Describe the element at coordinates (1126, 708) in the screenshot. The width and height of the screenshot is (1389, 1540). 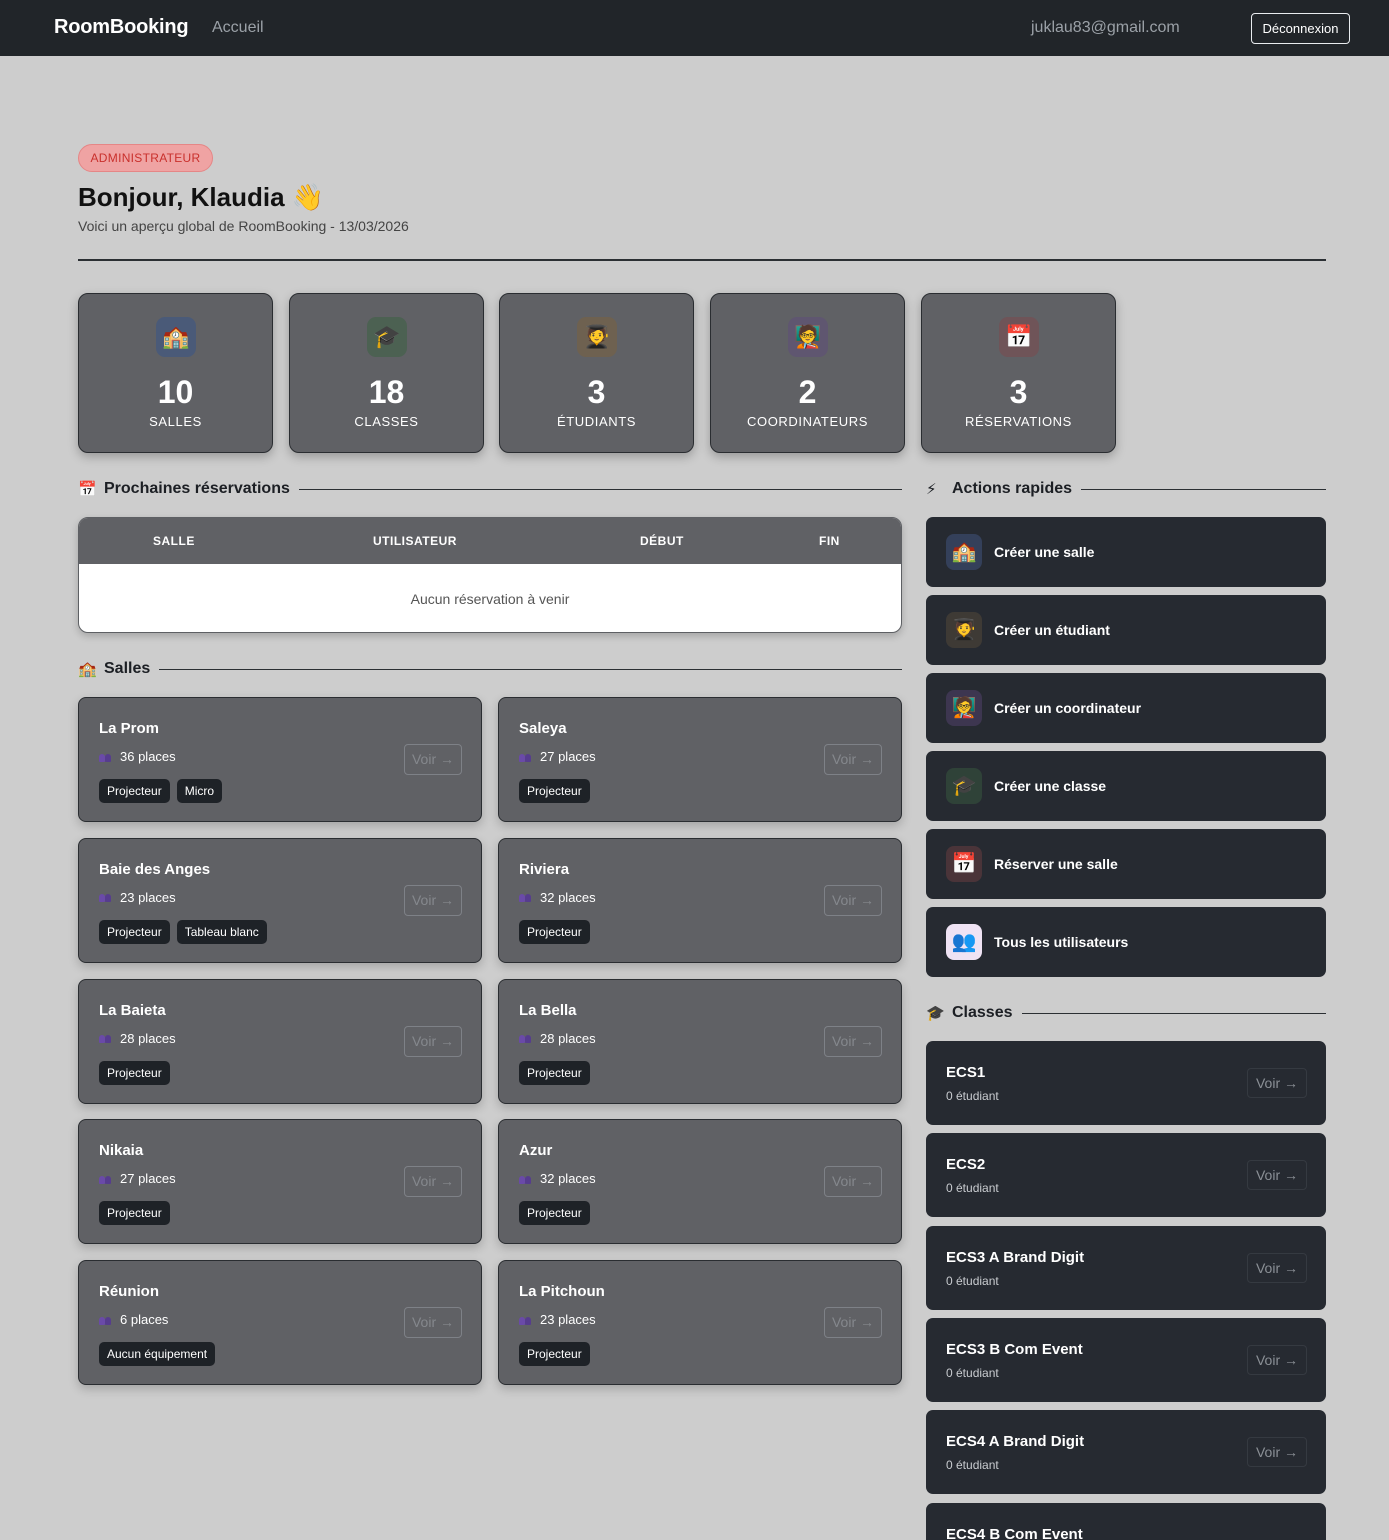
I see `quick-action-button: 🧑‍🏫 Créer un coordinateur` at that location.